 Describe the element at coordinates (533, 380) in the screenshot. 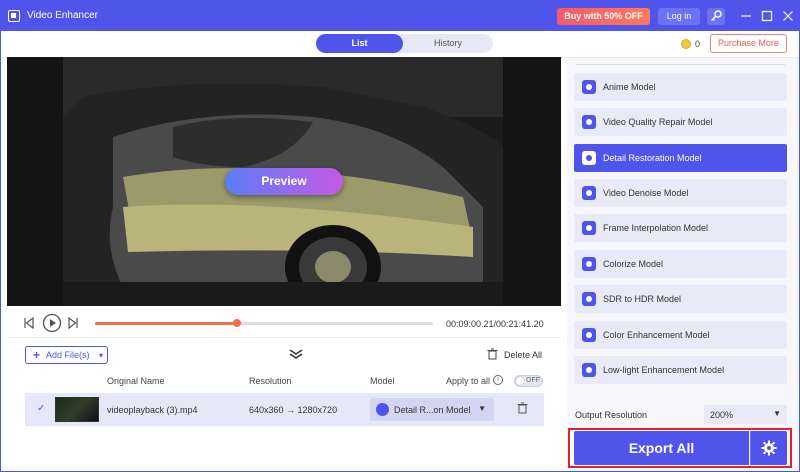

I see `toggle-state: OFF` at that location.